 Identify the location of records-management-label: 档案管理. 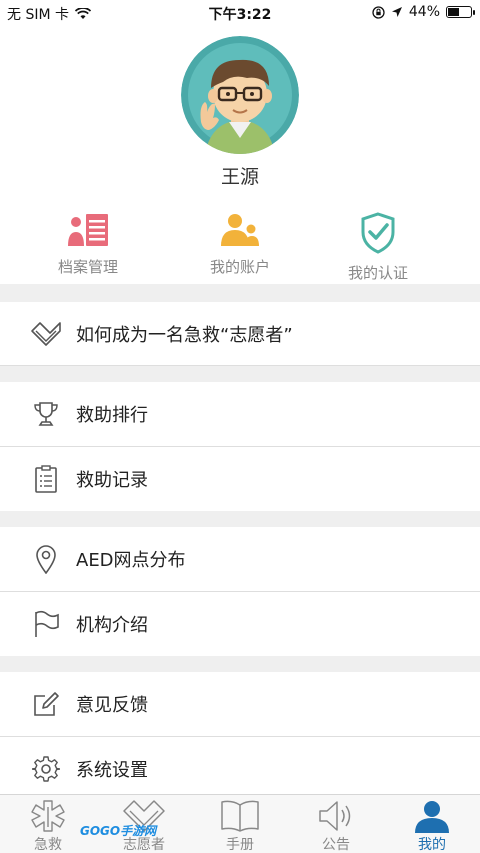
(87, 267).